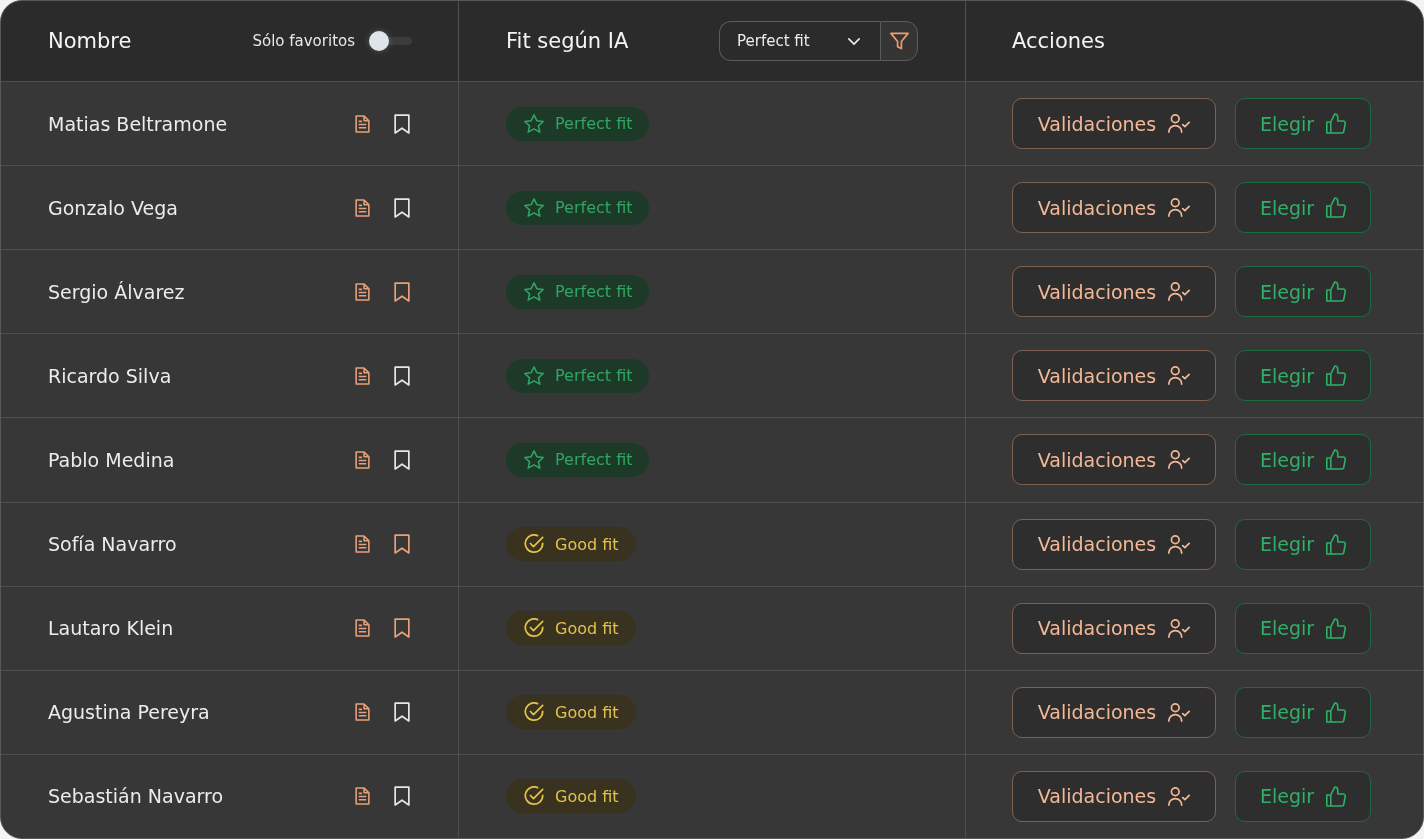 This screenshot has width=1424, height=839. What do you see at coordinates (390, 41) in the screenshot?
I see `favorites-toggle` at bounding box center [390, 41].